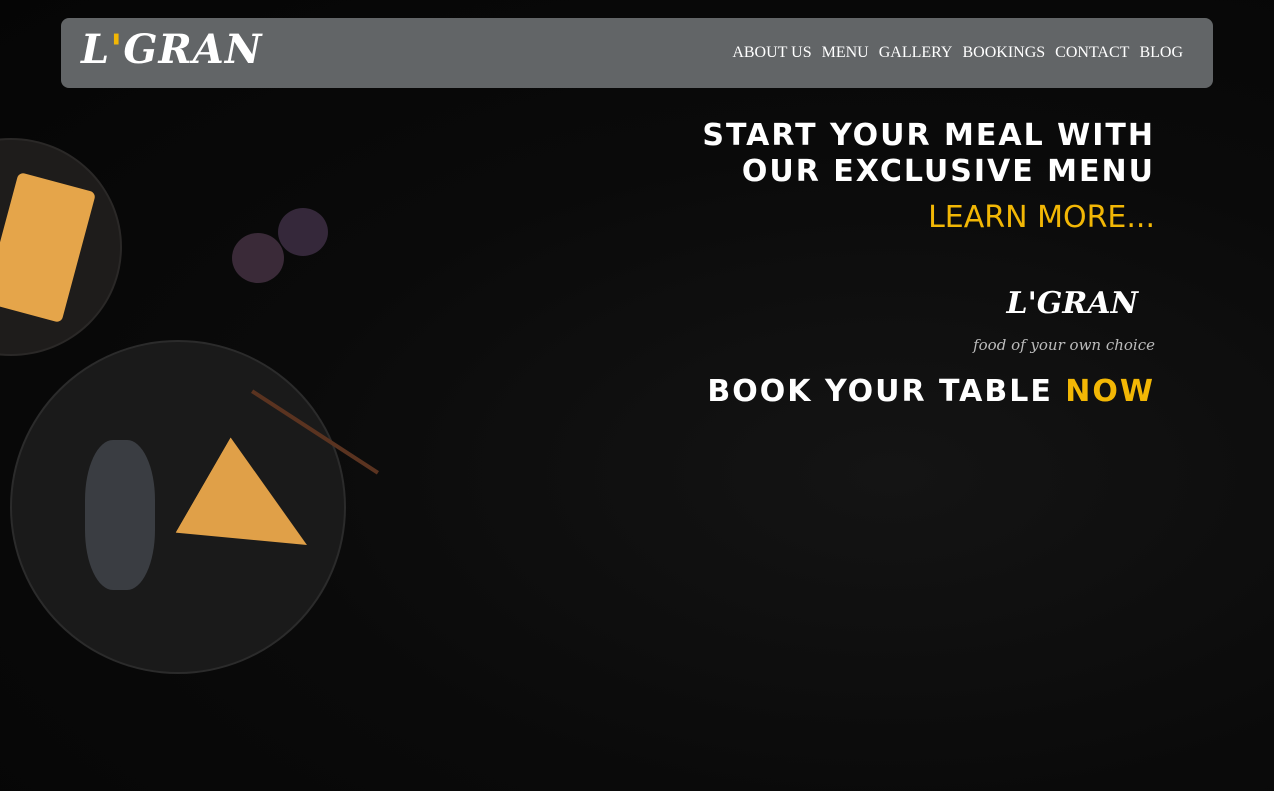  Describe the element at coordinates (948, 171) in the screenshot. I see `headline-line-2: OUR EXCLUSIVE MENU` at that location.